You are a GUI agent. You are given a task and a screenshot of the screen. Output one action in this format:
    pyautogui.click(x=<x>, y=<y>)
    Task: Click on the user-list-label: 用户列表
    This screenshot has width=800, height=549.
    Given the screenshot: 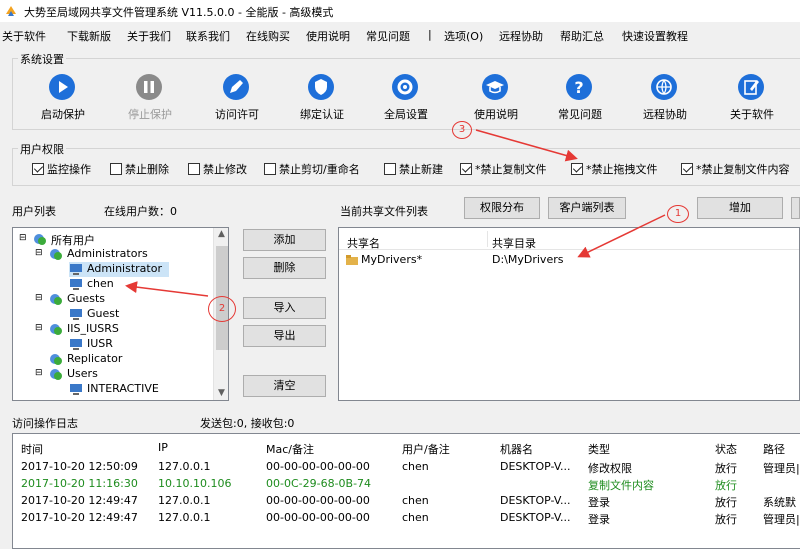 What is the action you would take?
    pyautogui.click(x=34, y=211)
    